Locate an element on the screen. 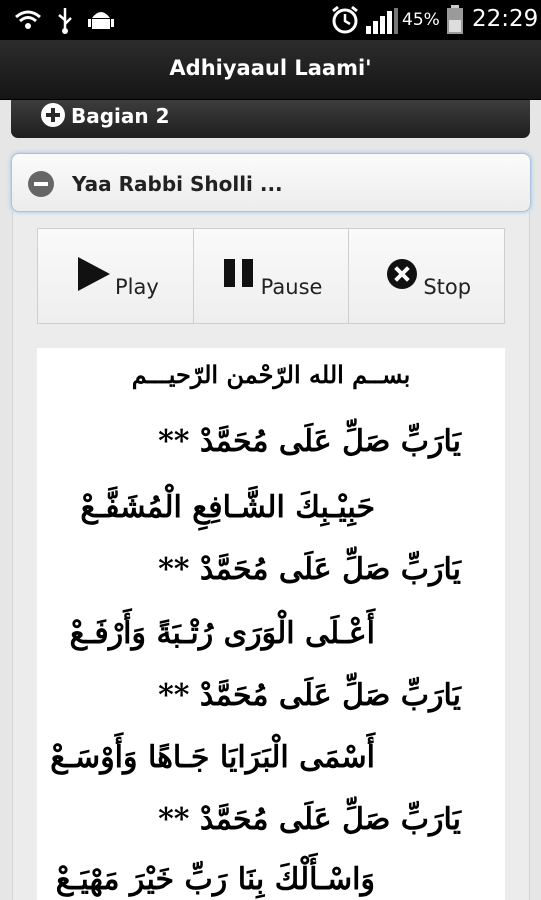 Image resolution: width=541 pixels, height=900 pixels. text-line: أَسْمَى الْبَرَايَا جَـاهًا وَأَوْسَـعْ is located at coordinates (212, 757).